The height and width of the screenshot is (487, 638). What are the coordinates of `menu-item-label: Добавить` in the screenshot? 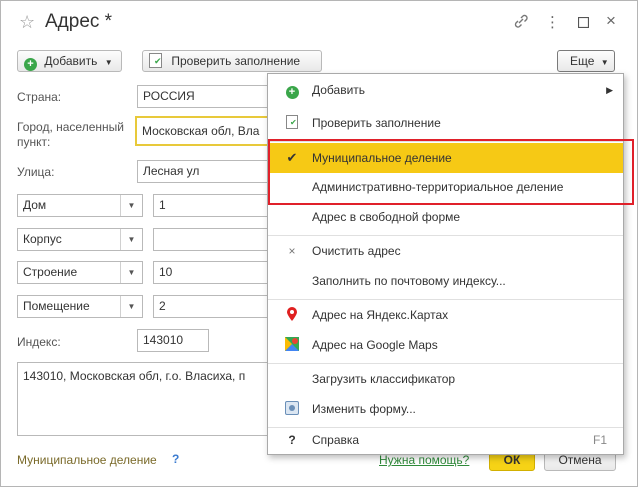 It's located at (339, 90).